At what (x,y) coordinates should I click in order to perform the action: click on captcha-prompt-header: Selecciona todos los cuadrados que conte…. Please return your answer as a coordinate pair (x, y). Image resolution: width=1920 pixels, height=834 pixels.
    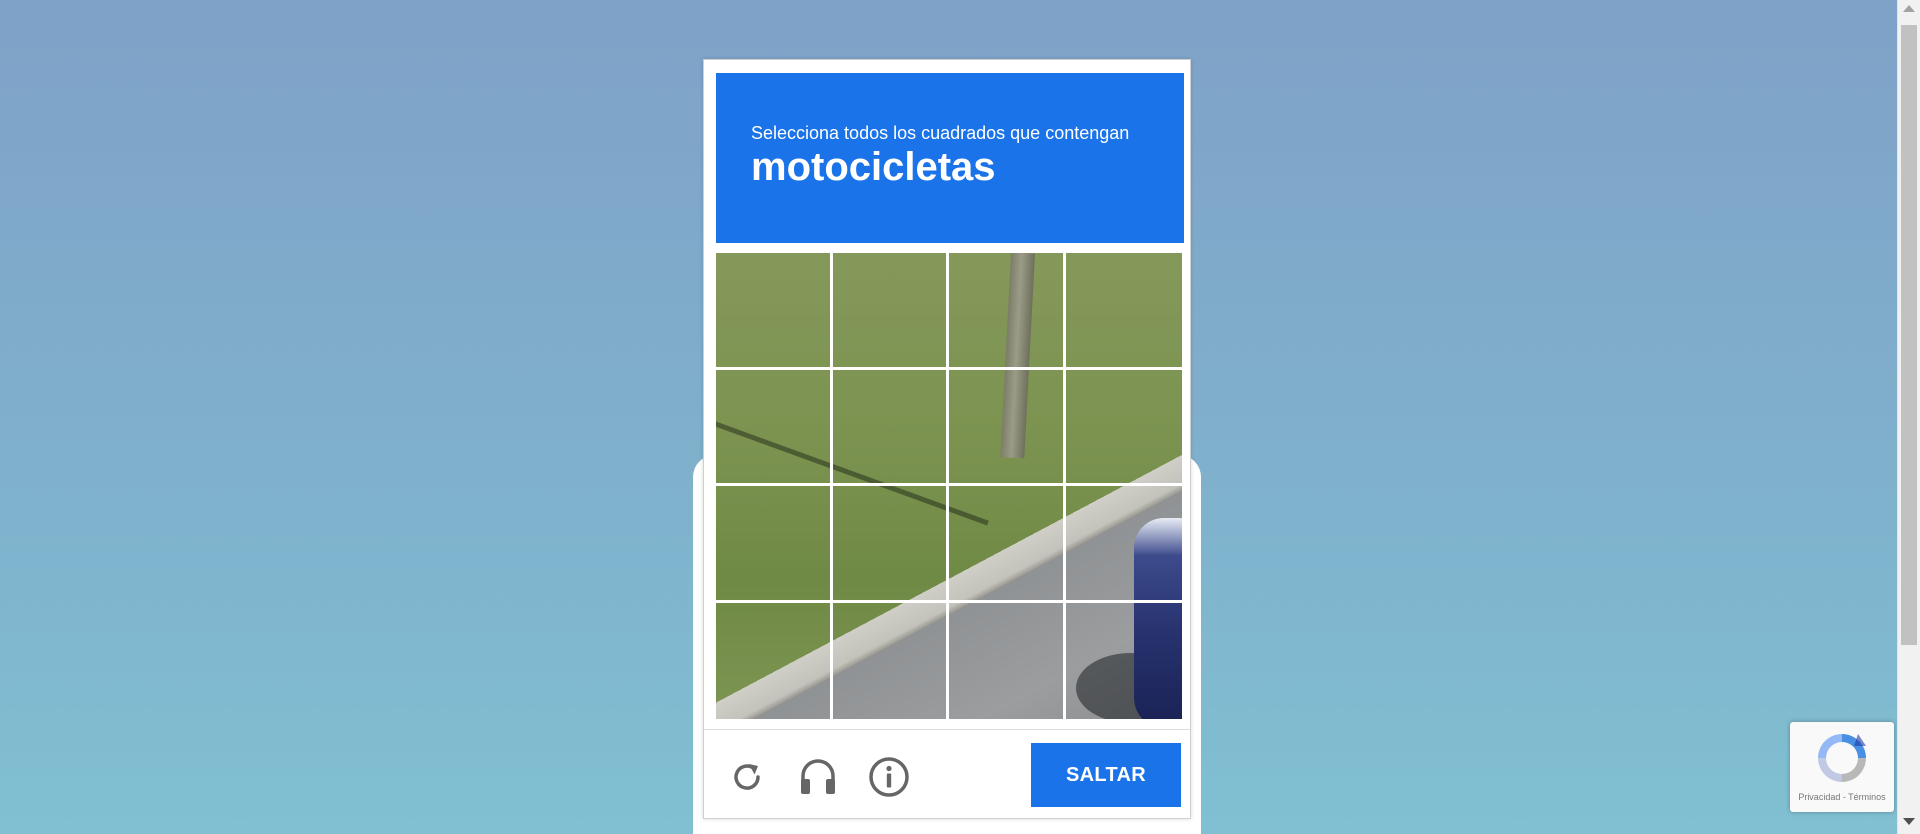
    Looking at the image, I should click on (950, 158).